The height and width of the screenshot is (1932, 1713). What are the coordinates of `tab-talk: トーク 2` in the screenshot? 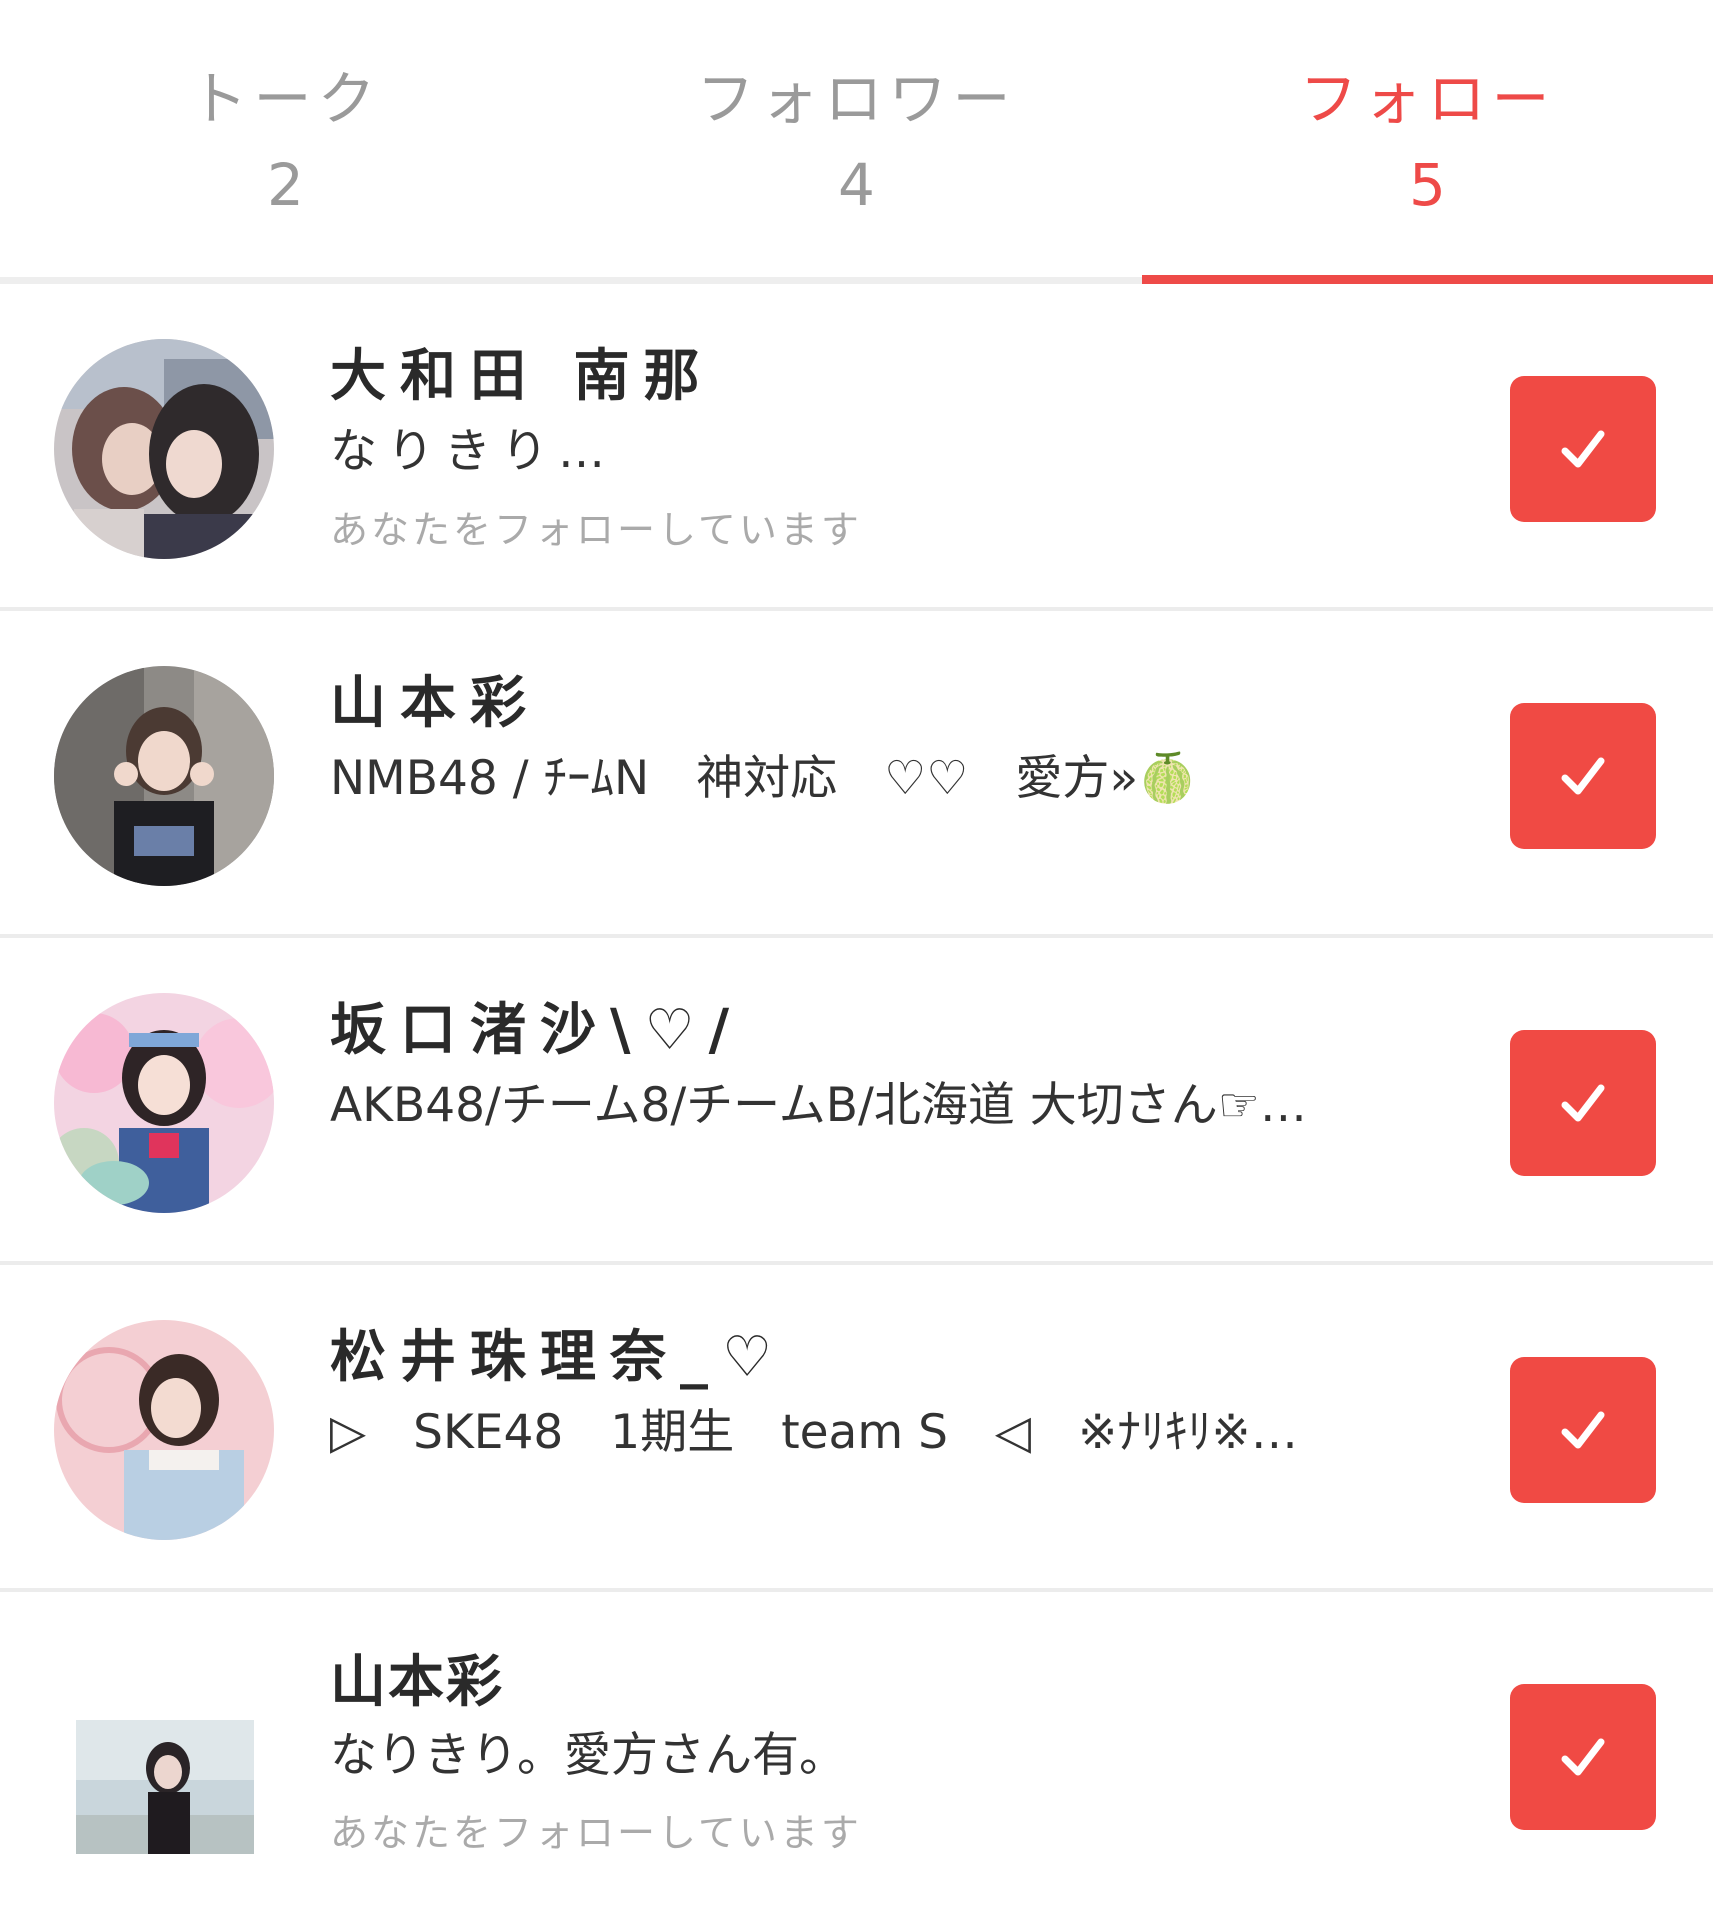 It's located at (285, 140).